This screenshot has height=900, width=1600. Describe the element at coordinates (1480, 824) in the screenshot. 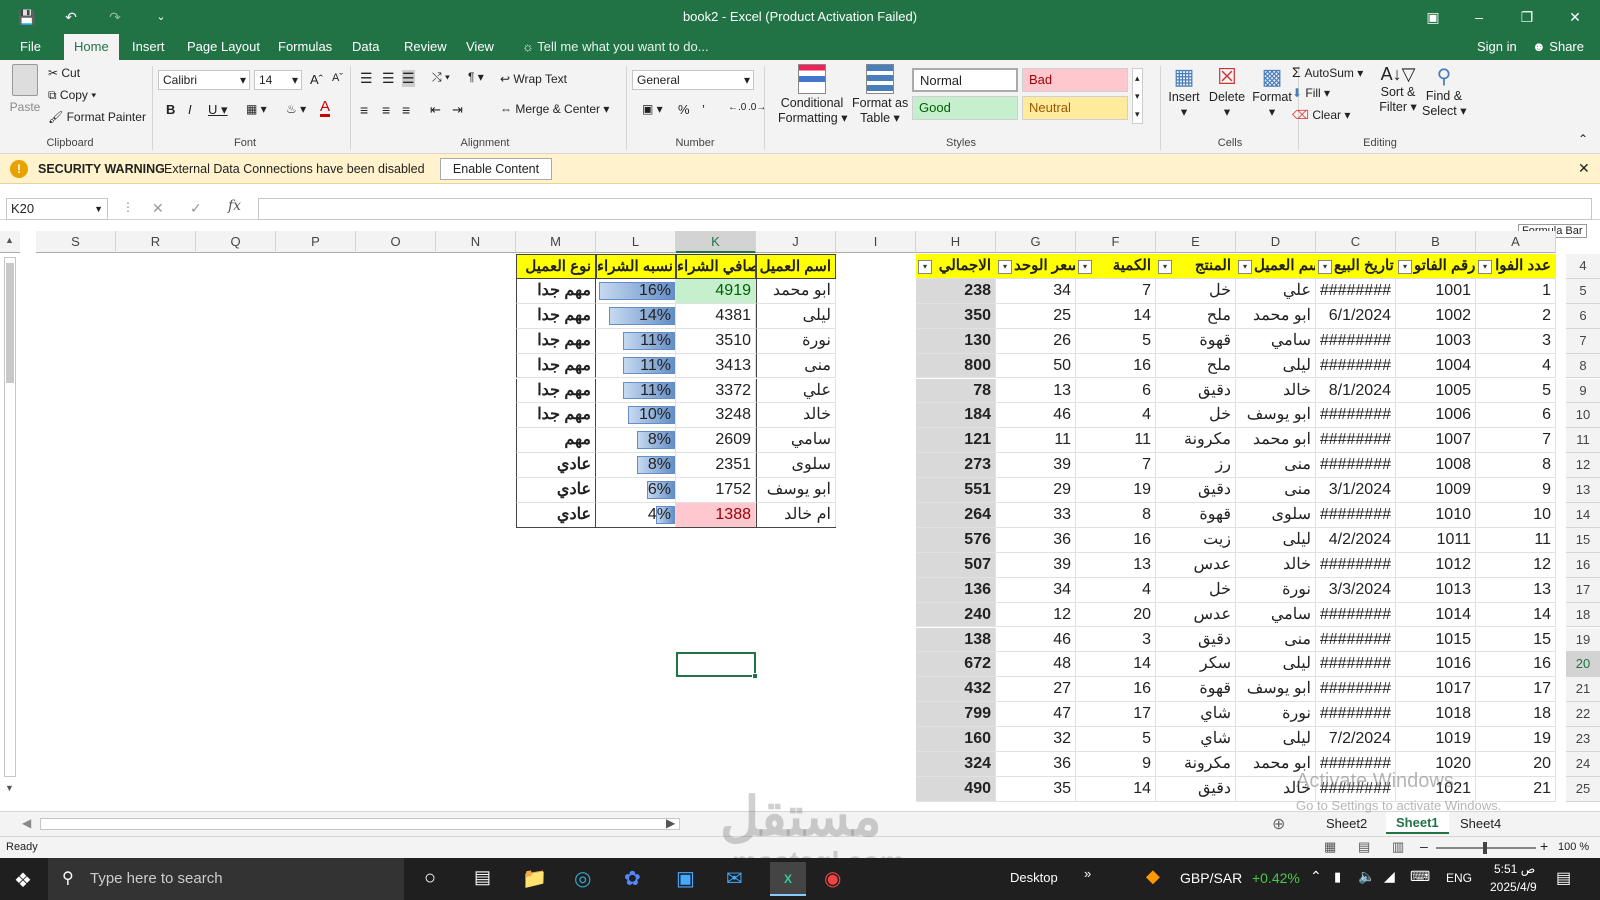

I see `sheet-tab-sheet4: Sheet4` at that location.